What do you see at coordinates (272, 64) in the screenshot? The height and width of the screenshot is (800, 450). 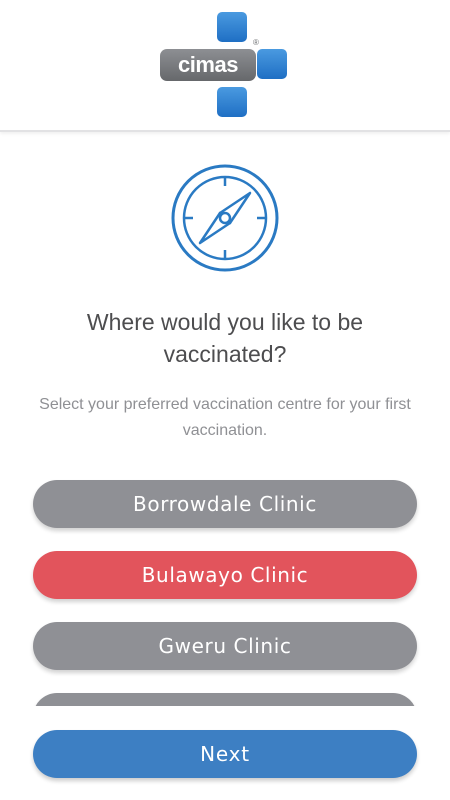 I see `logo-square-right` at bounding box center [272, 64].